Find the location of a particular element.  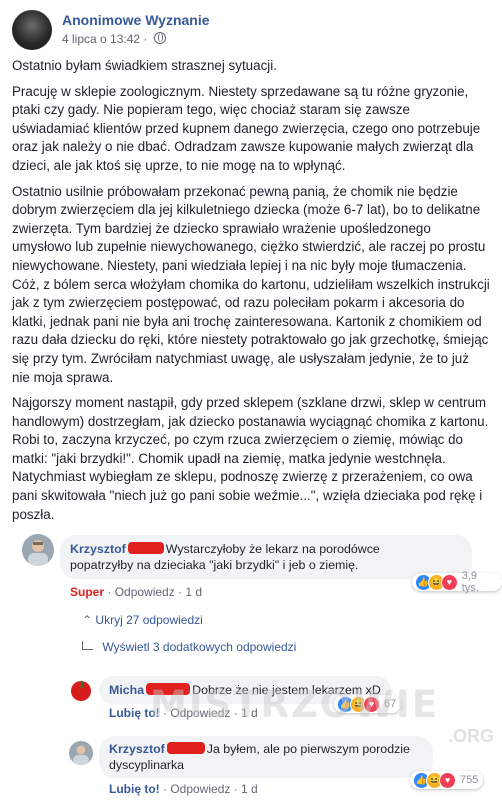

like-button: Lubię to! is located at coordinates (134, 789).